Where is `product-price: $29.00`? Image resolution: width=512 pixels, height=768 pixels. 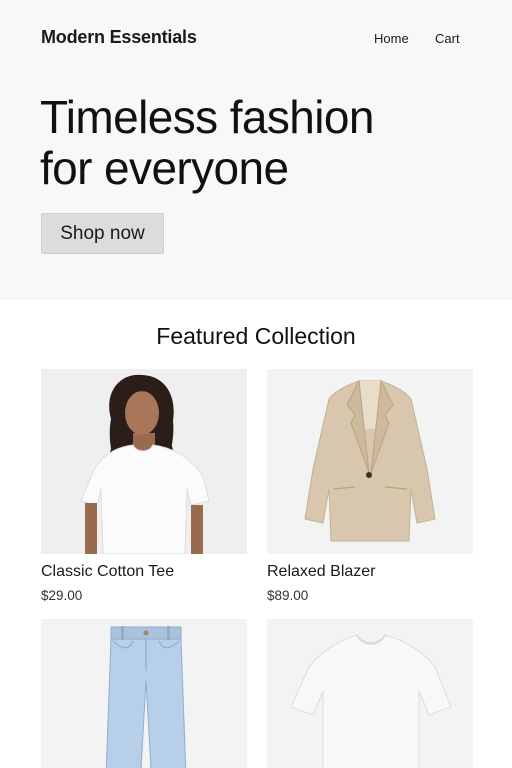 product-price: $29.00 is located at coordinates (62, 595).